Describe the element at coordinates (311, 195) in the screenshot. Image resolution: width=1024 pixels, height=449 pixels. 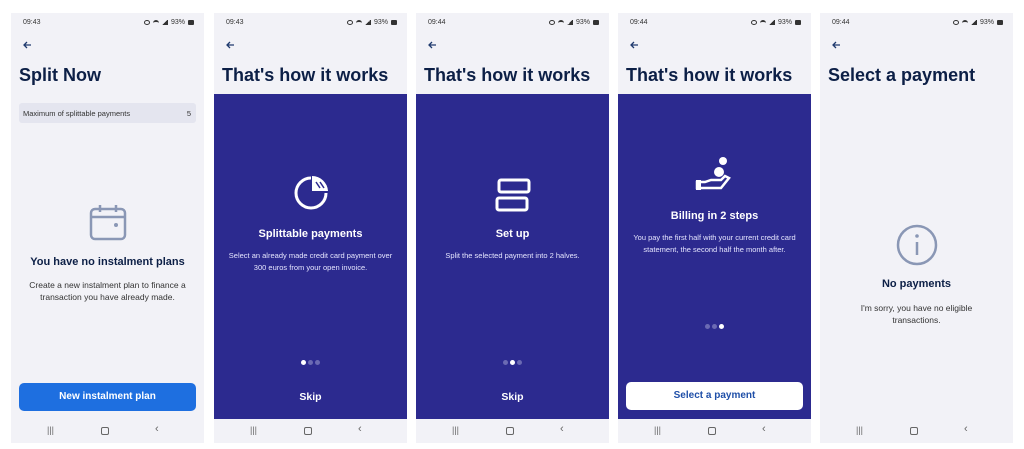
I see `pie-chart-icon` at that location.